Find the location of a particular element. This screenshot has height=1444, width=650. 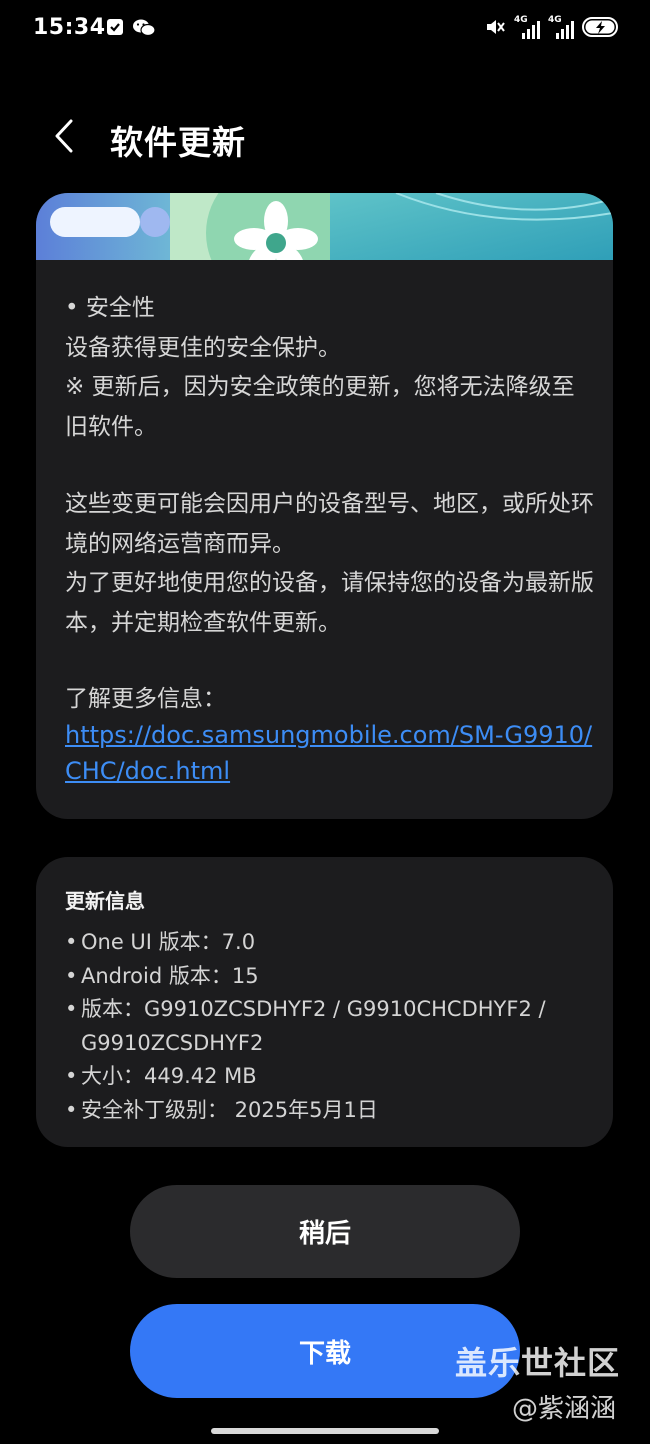

notes-line: • 安全性 is located at coordinates (110, 308).